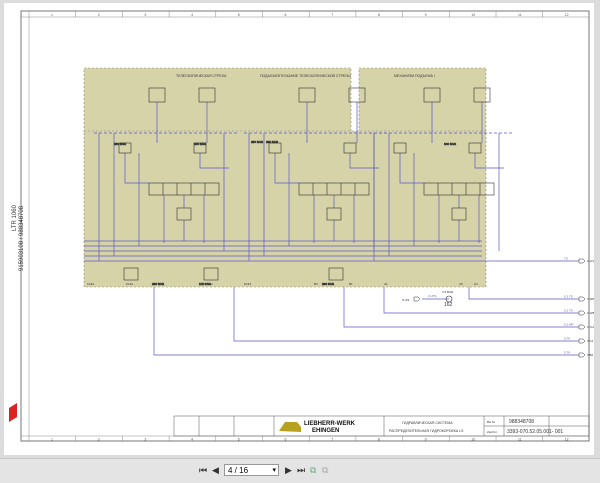 The image size is (600, 483). I want to click on port-label: KL92, so click(129, 284).